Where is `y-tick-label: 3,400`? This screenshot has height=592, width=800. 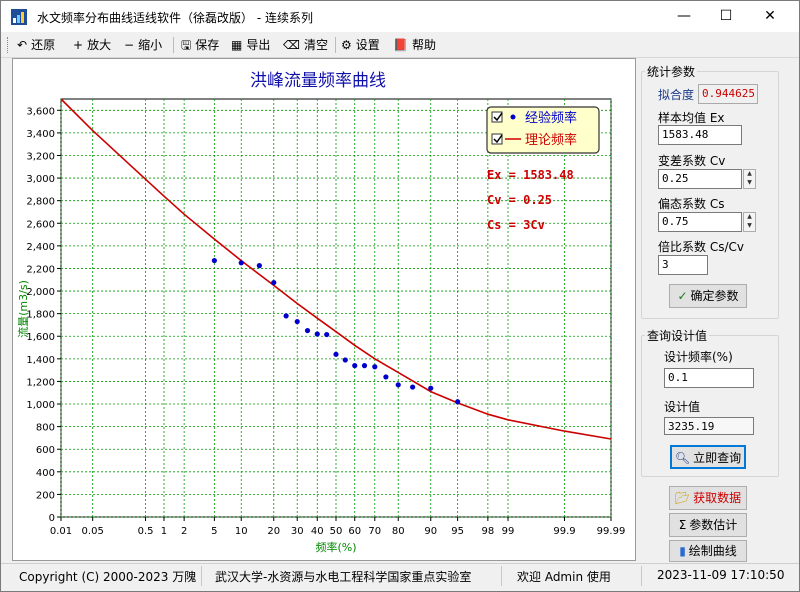 y-tick-label: 3,400 is located at coordinates (40, 134).